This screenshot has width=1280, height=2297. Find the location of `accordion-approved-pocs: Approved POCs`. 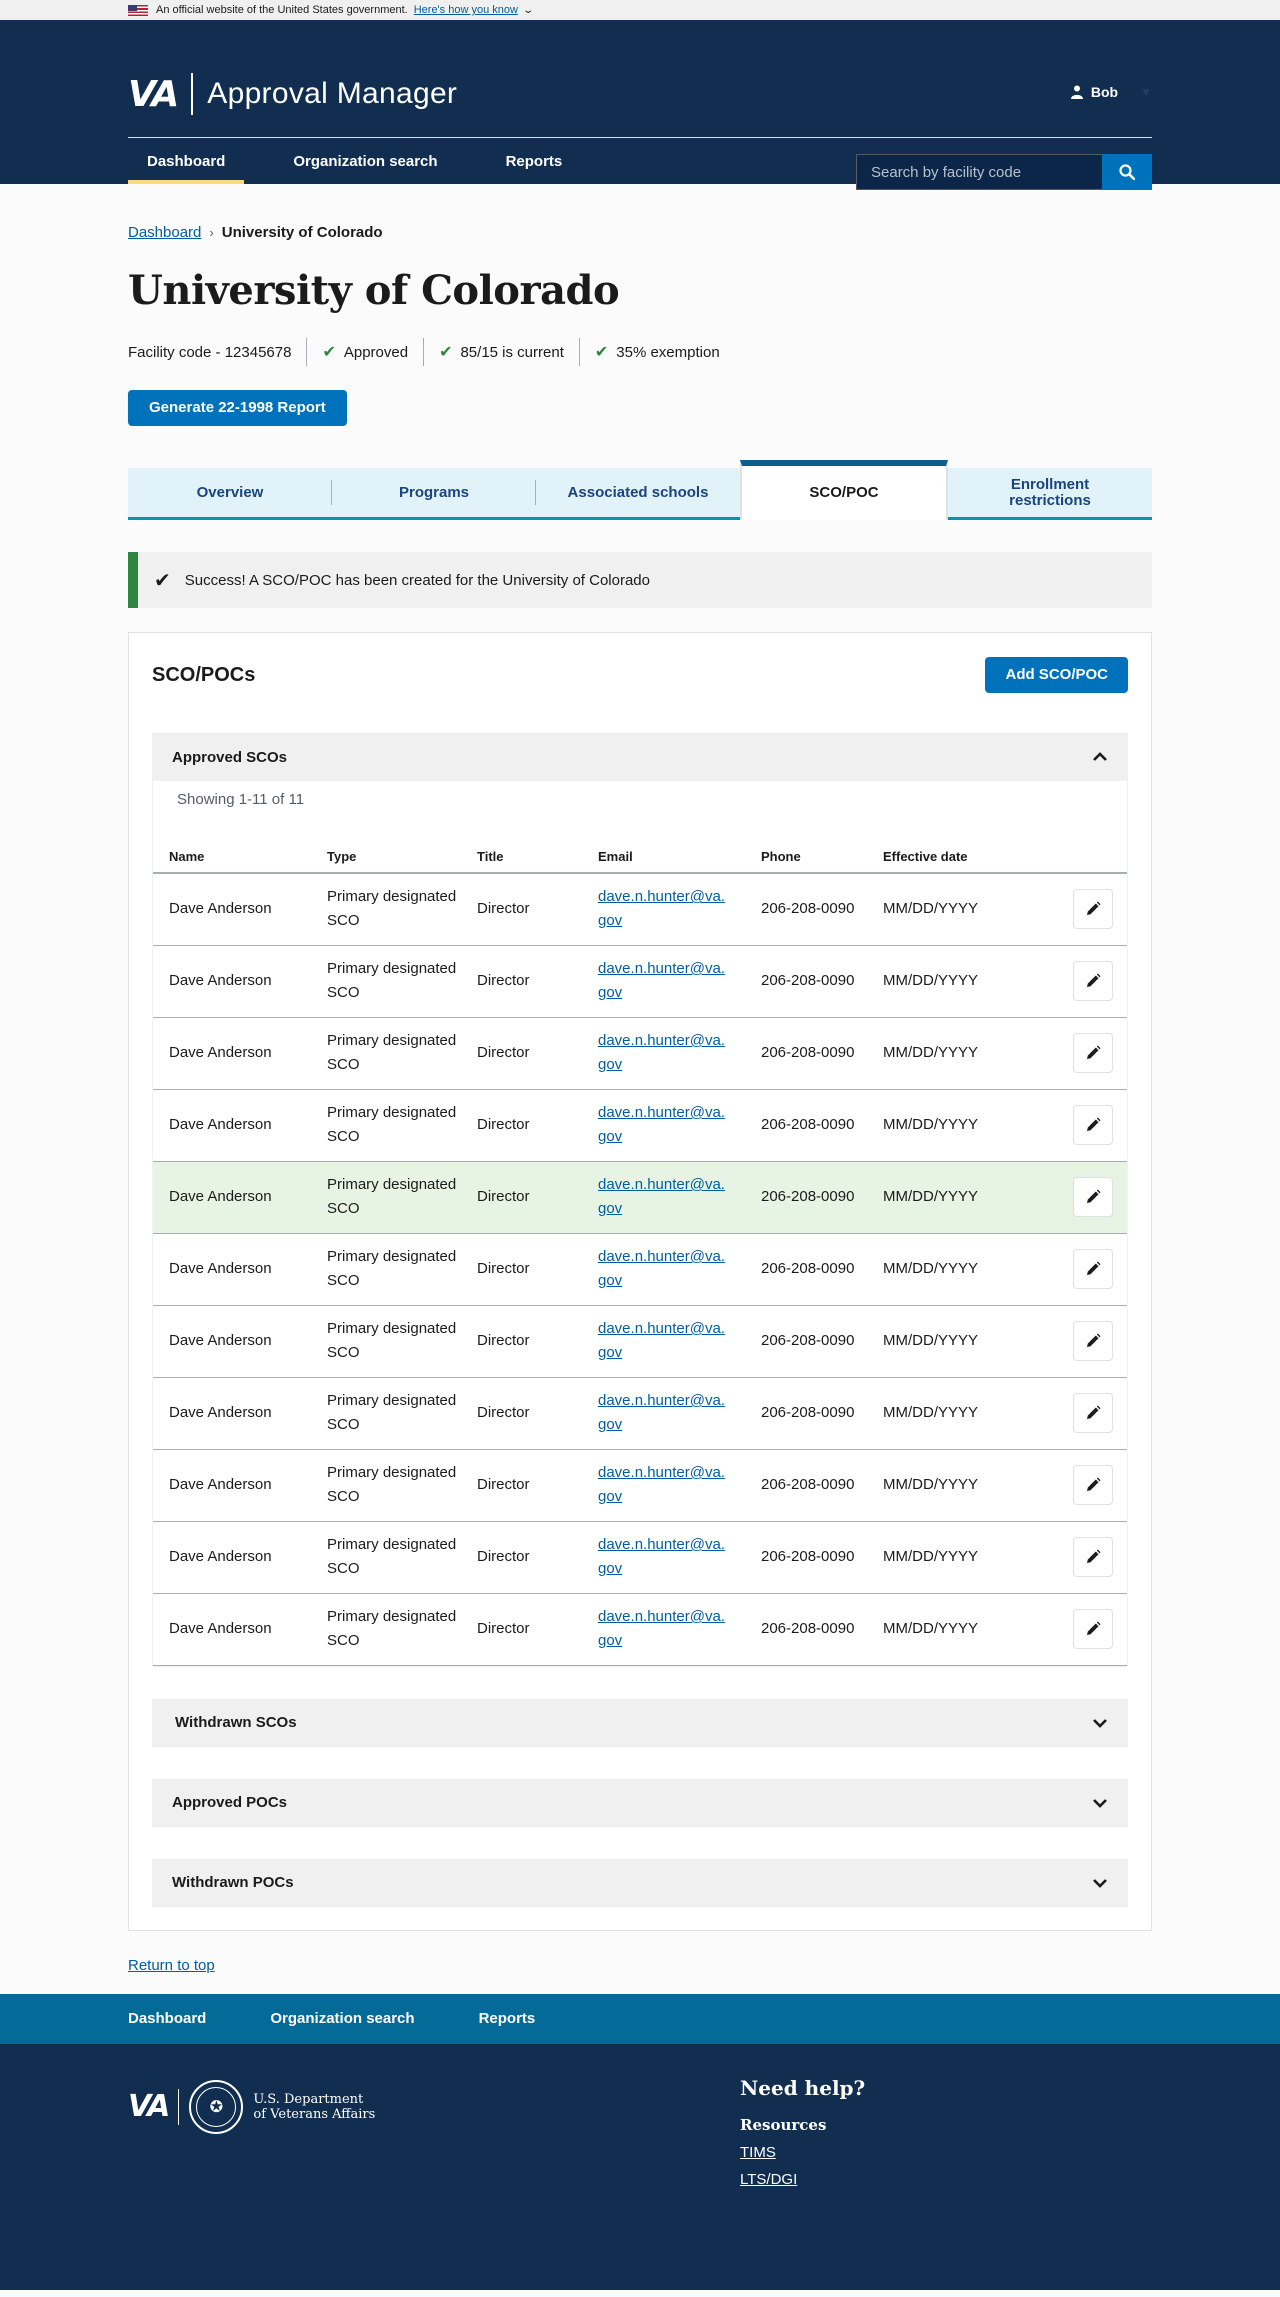

accordion-approved-pocs: Approved POCs is located at coordinates (640, 1802).